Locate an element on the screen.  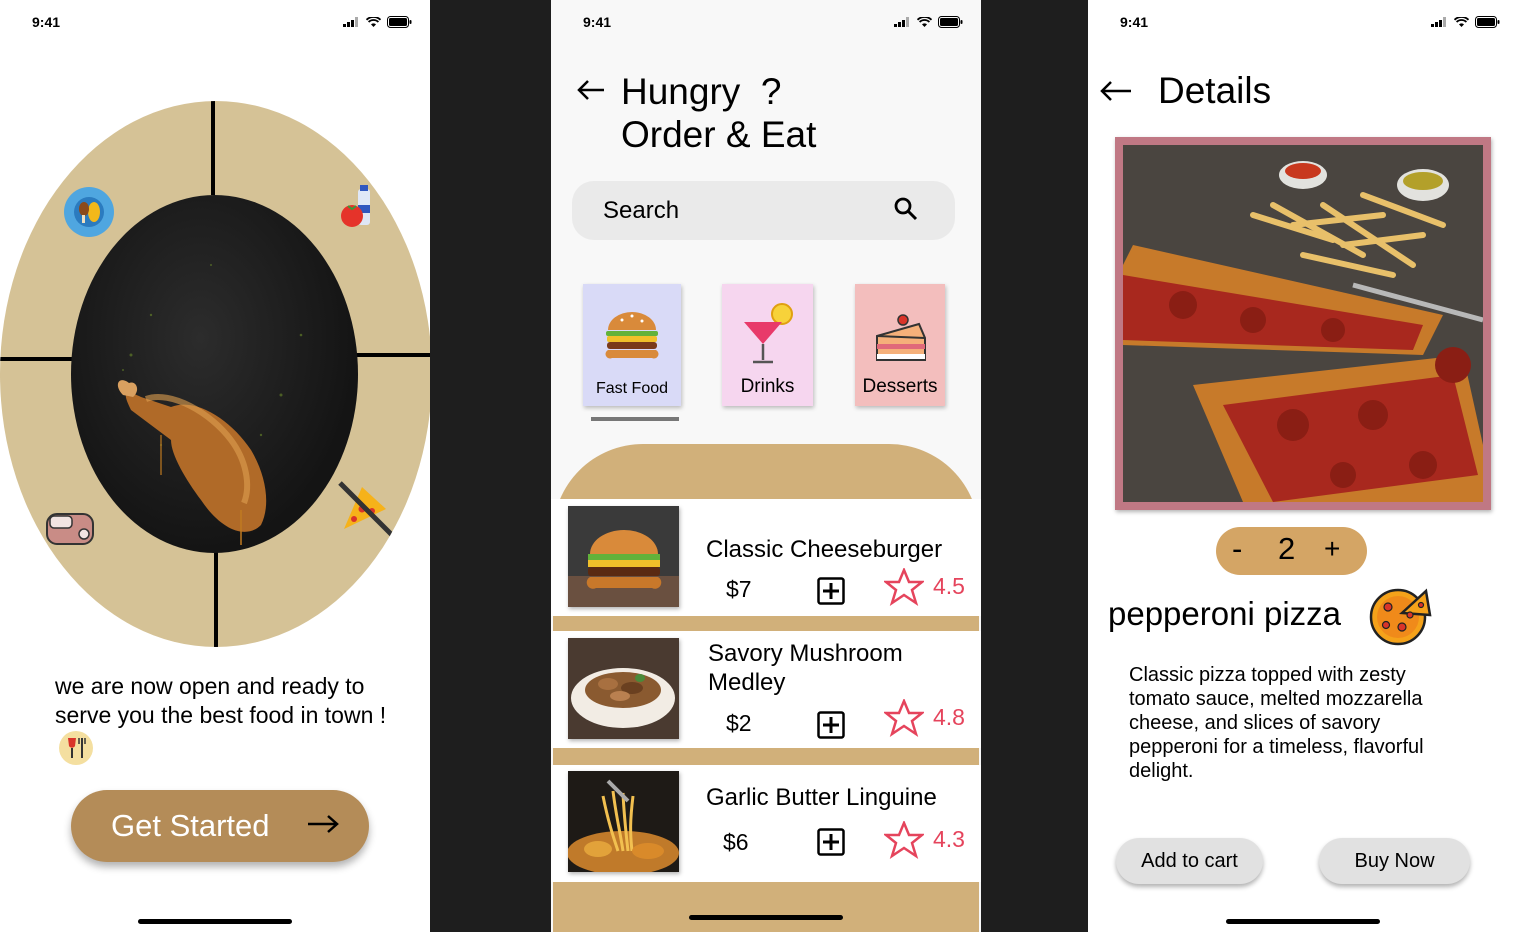
menu-title: Hungry ? Order & Eat is located at coordinates (718, 113).